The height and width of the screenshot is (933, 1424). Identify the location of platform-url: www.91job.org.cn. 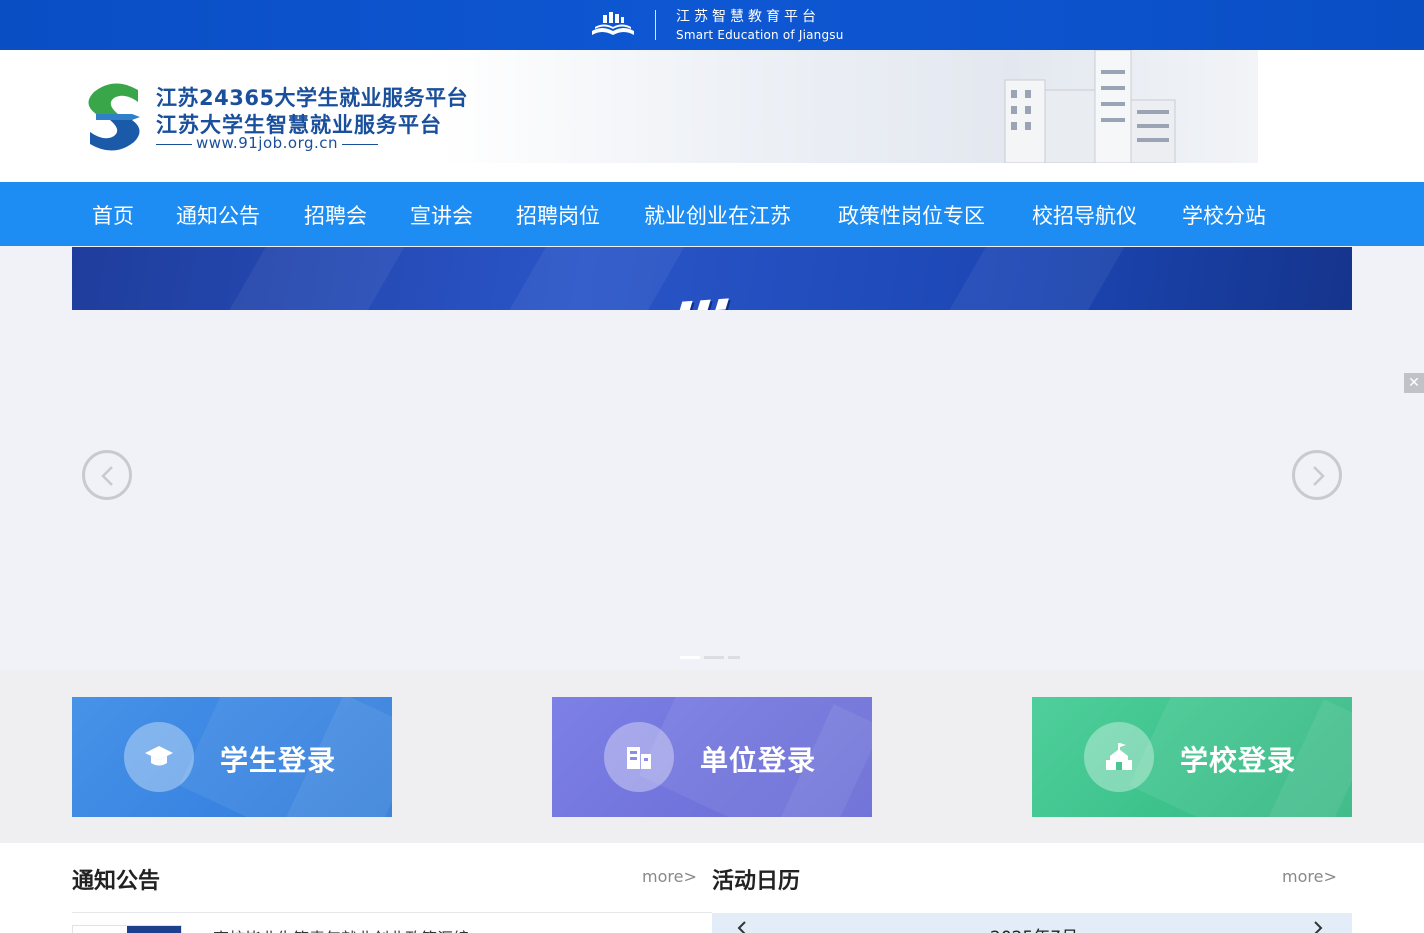
(267, 143).